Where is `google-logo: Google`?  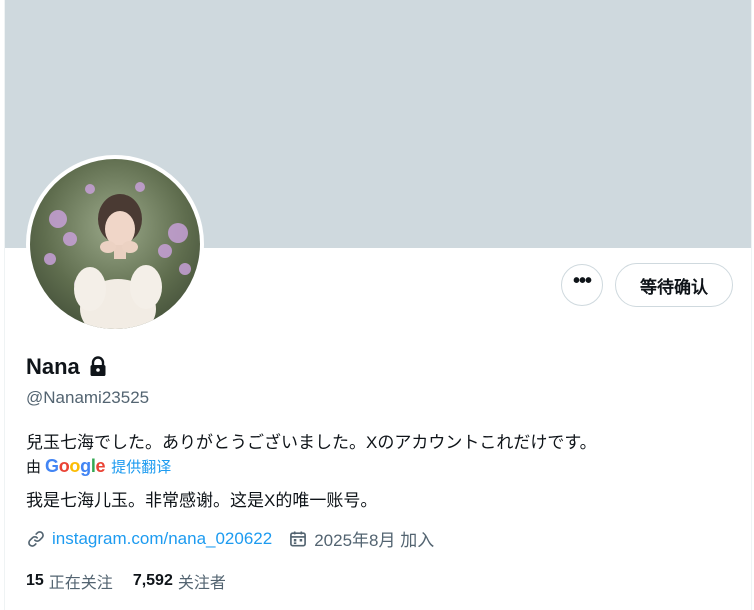
google-logo: Google is located at coordinates (75, 466).